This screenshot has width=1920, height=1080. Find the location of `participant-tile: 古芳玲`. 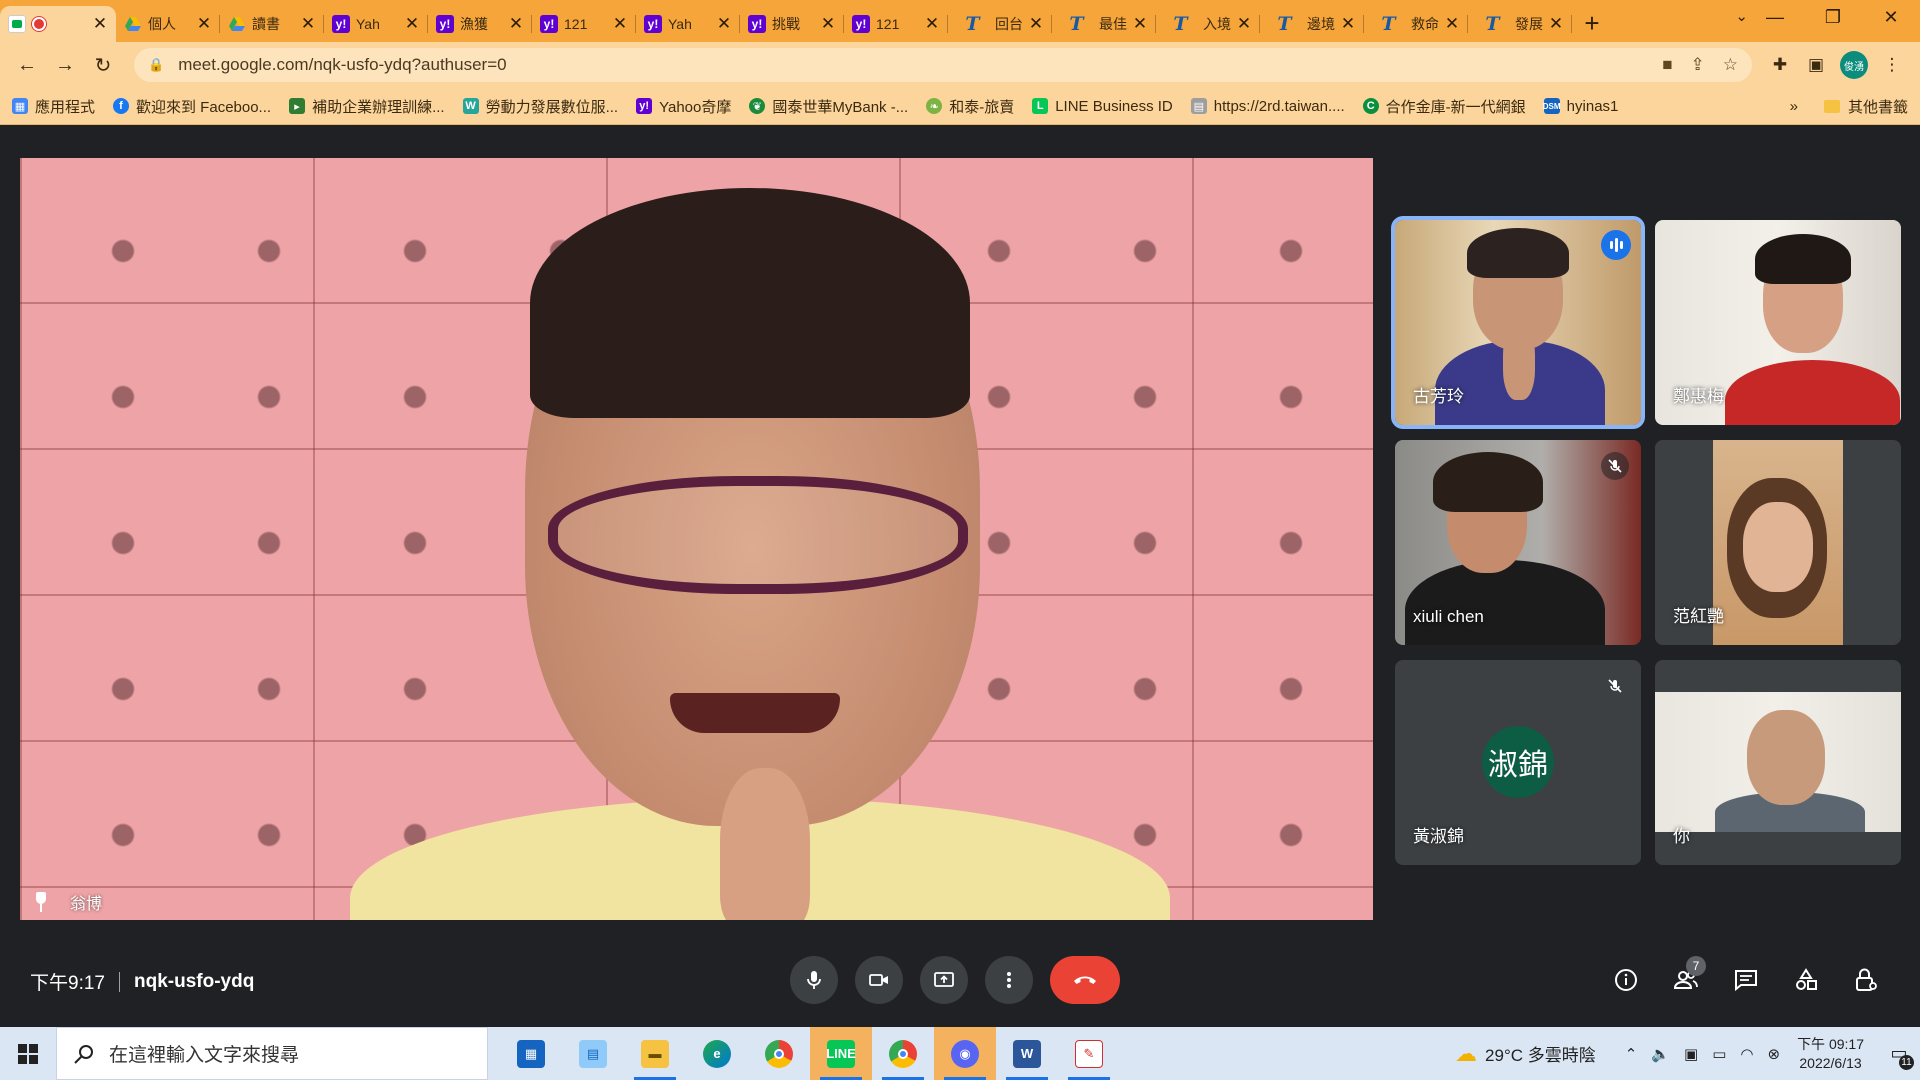

participant-tile: 古芳玲 is located at coordinates (1518, 322).